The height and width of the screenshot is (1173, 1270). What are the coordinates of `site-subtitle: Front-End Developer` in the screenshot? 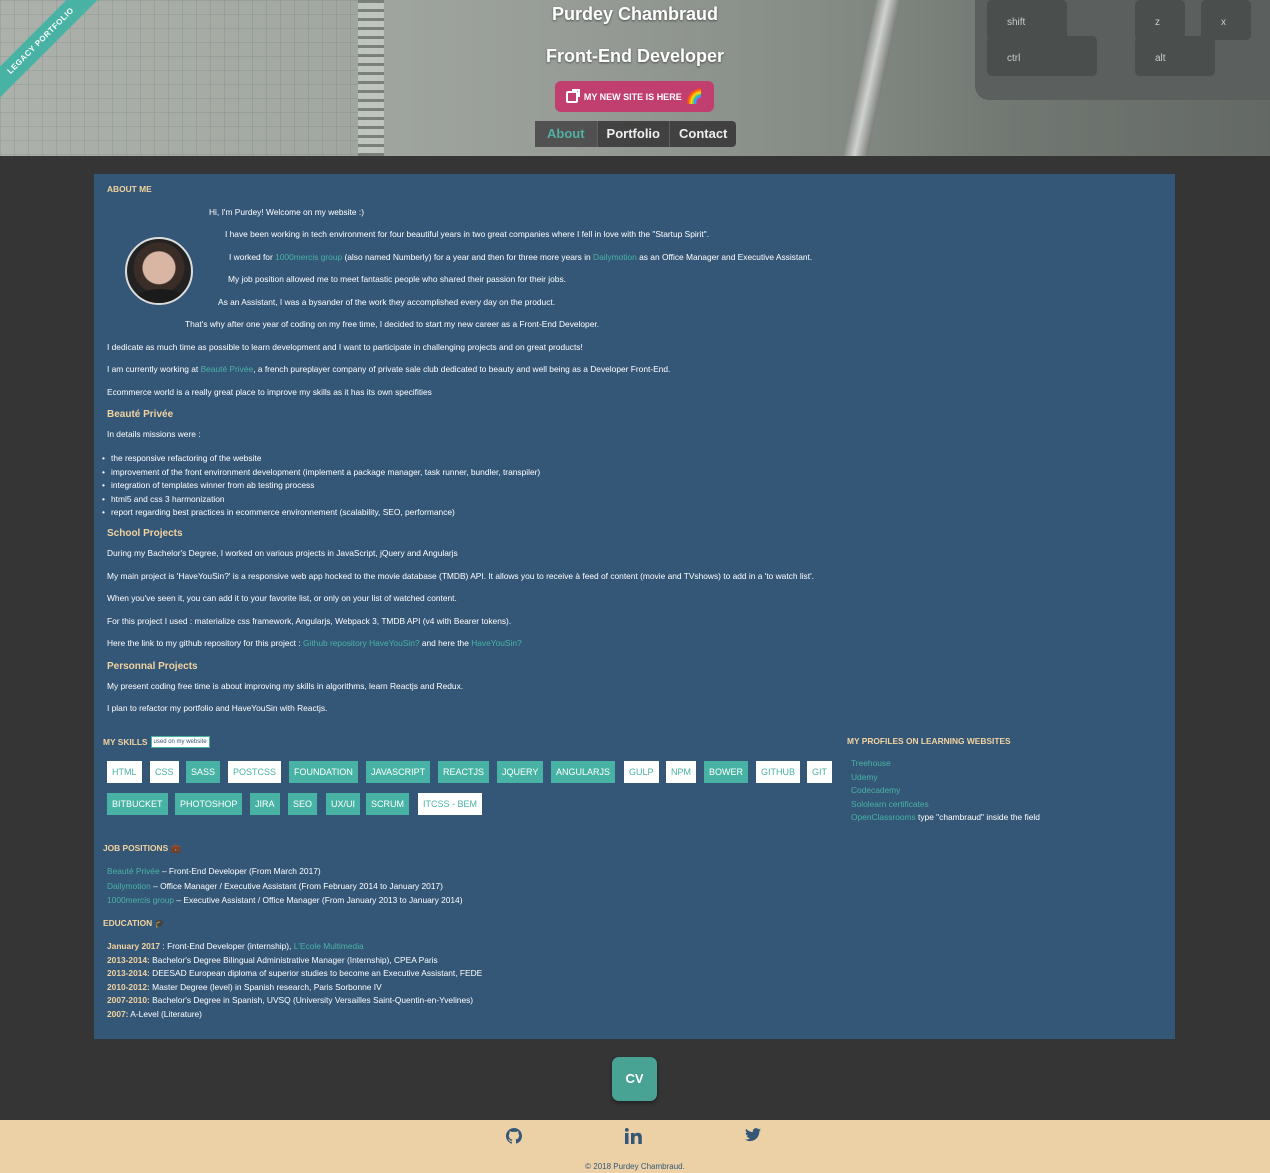 It's located at (634, 56).